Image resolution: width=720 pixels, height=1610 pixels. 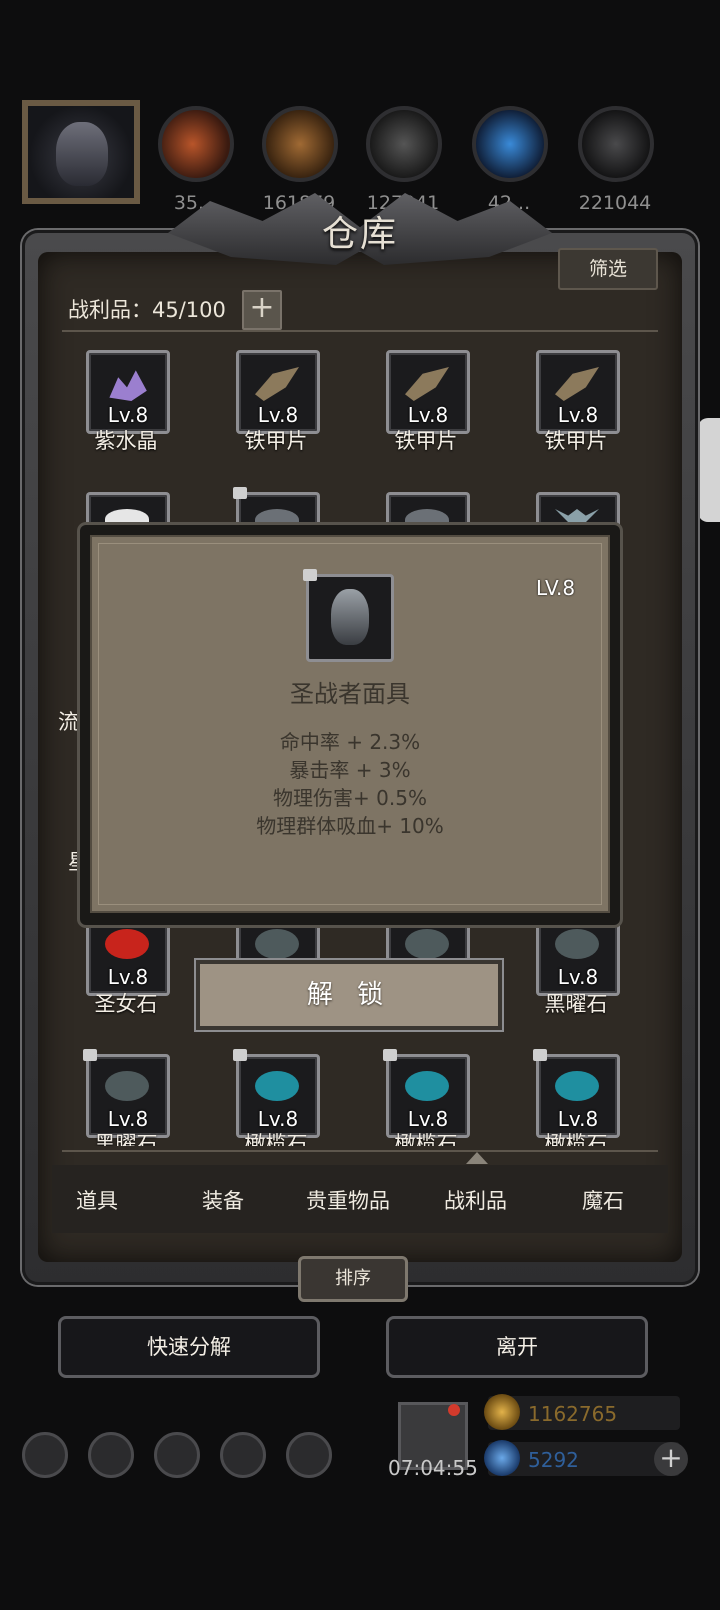 What do you see at coordinates (603, 1200) in the screenshot?
I see `tab-magic-stones: 魔石` at bounding box center [603, 1200].